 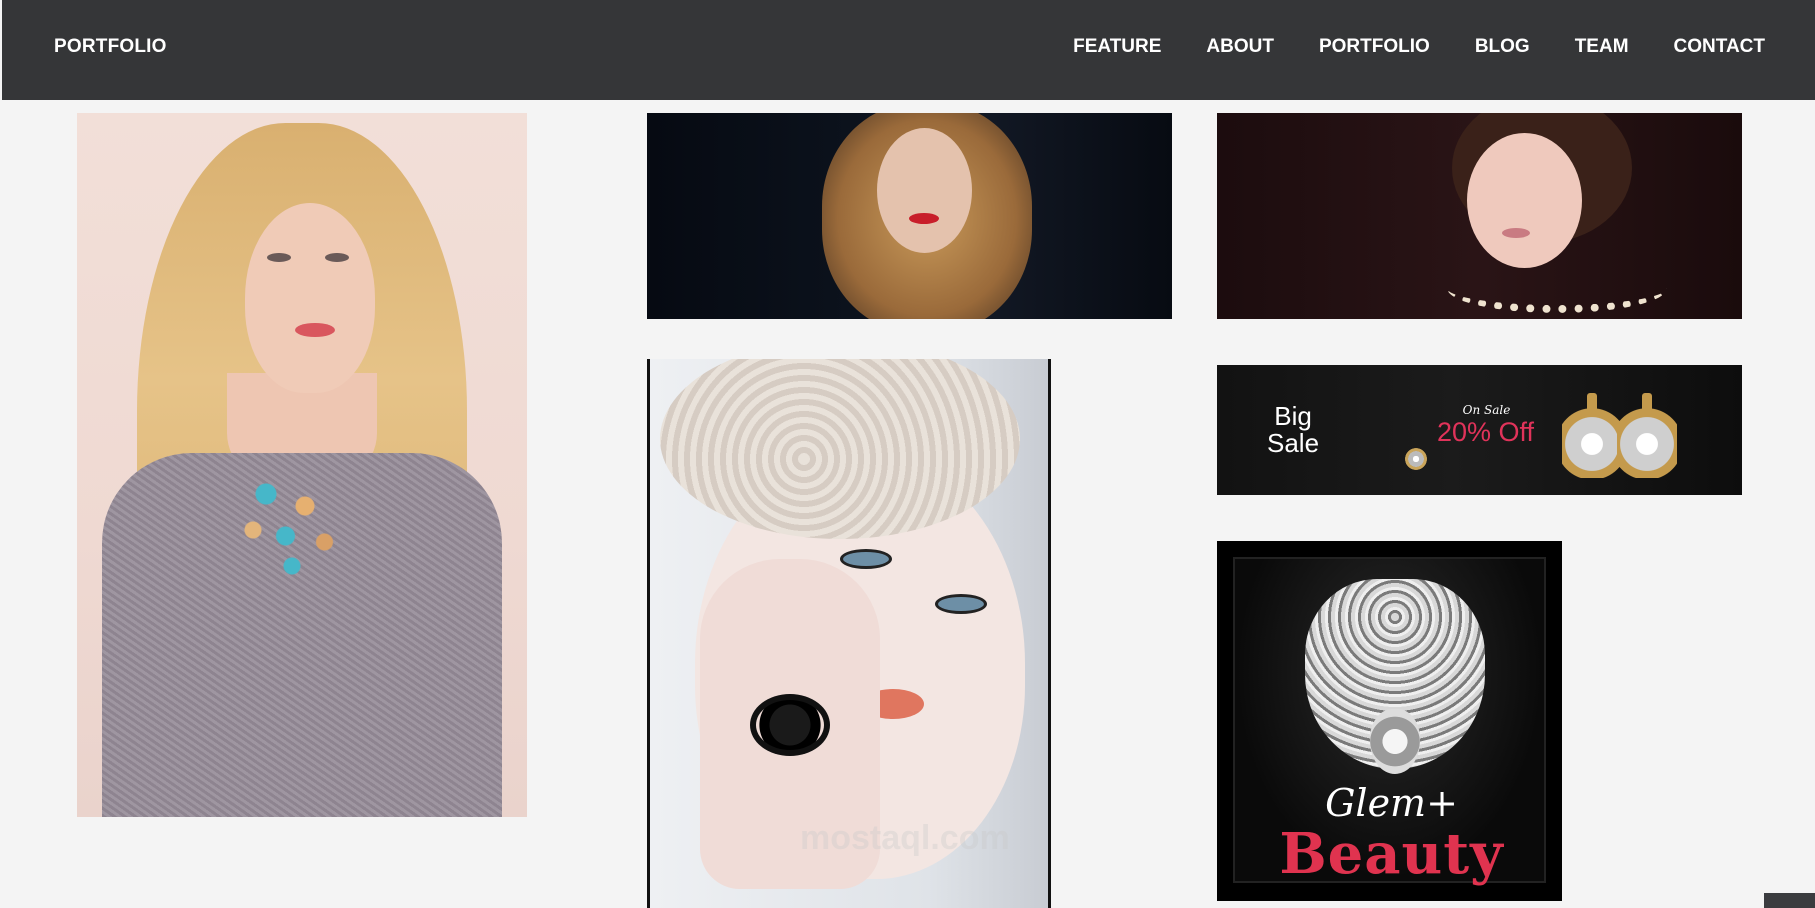 What do you see at coordinates (1293, 443) in the screenshot?
I see `sale-banner-line2: Sale` at bounding box center [1293, 443].